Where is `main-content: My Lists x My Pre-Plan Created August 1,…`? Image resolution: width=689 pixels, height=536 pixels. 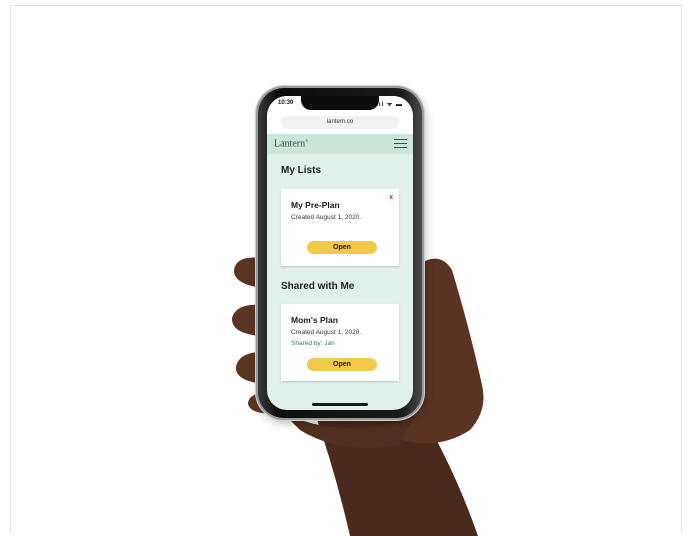
main-content: My Lists x My Pre-Plan Created August 1,… is located at coordinates (340, 282).